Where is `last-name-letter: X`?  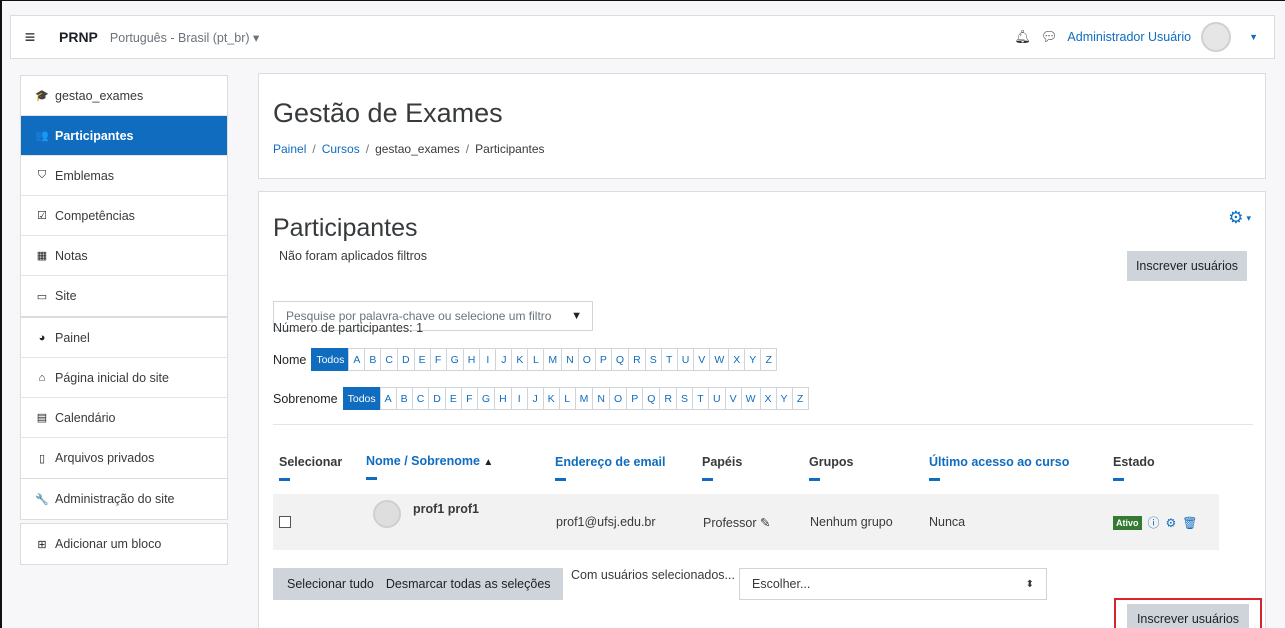
last-name-letter: X is located at coordinates (768, 398).